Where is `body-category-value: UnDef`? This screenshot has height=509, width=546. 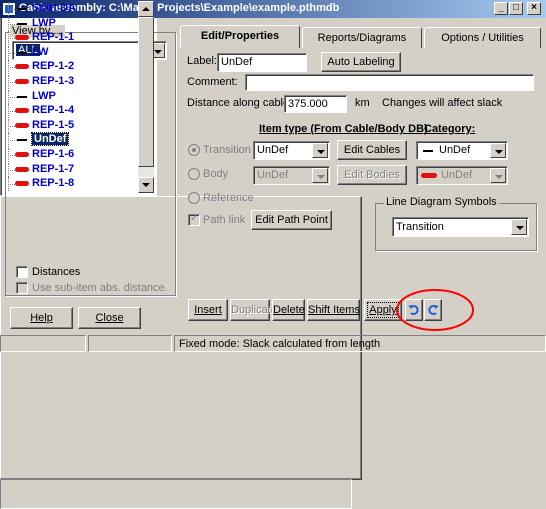 body-category-value: UnDef is located at coordinates (457, 175).